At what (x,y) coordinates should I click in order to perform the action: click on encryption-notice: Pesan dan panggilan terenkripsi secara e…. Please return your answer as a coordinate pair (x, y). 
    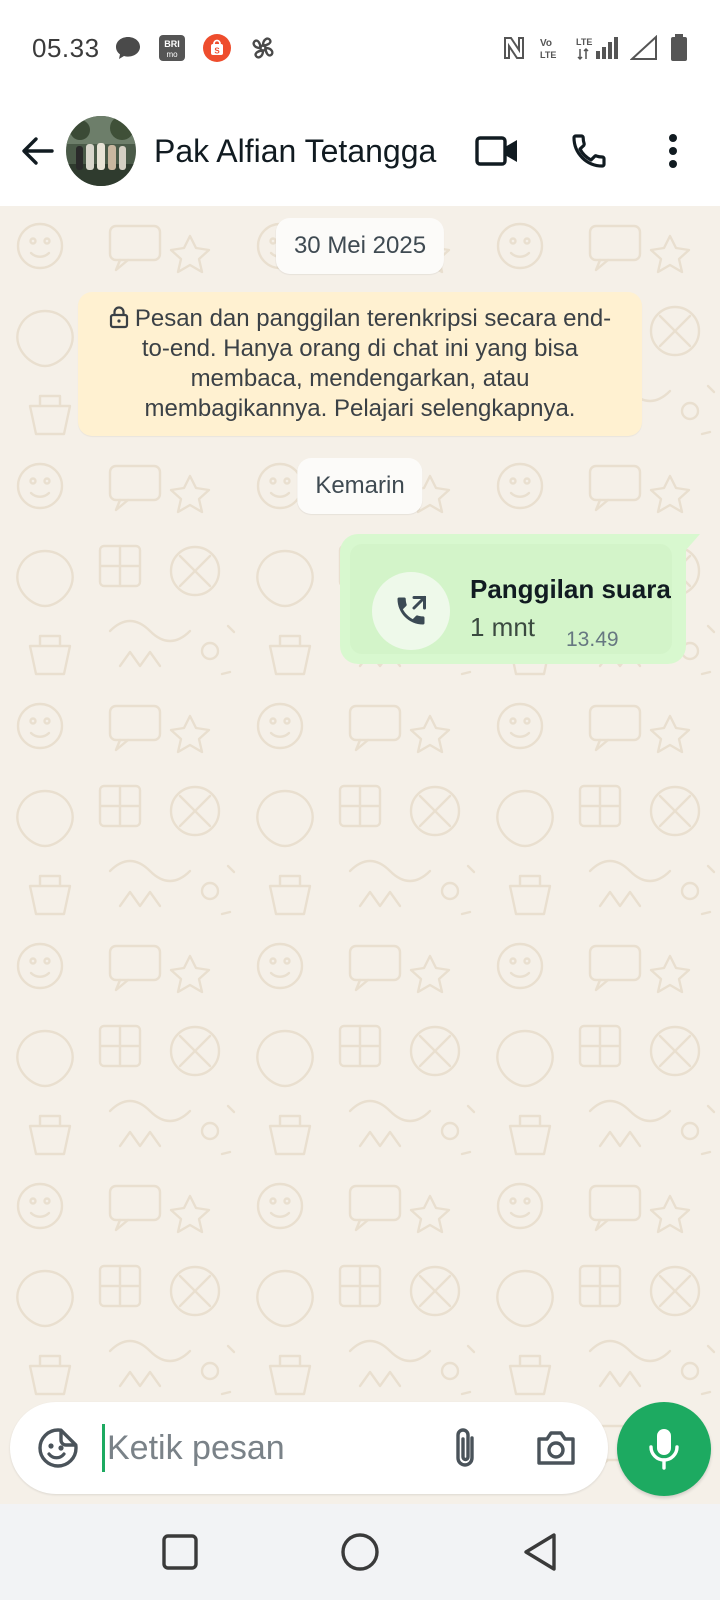
    Looking at the image, I should click on (360, 364).